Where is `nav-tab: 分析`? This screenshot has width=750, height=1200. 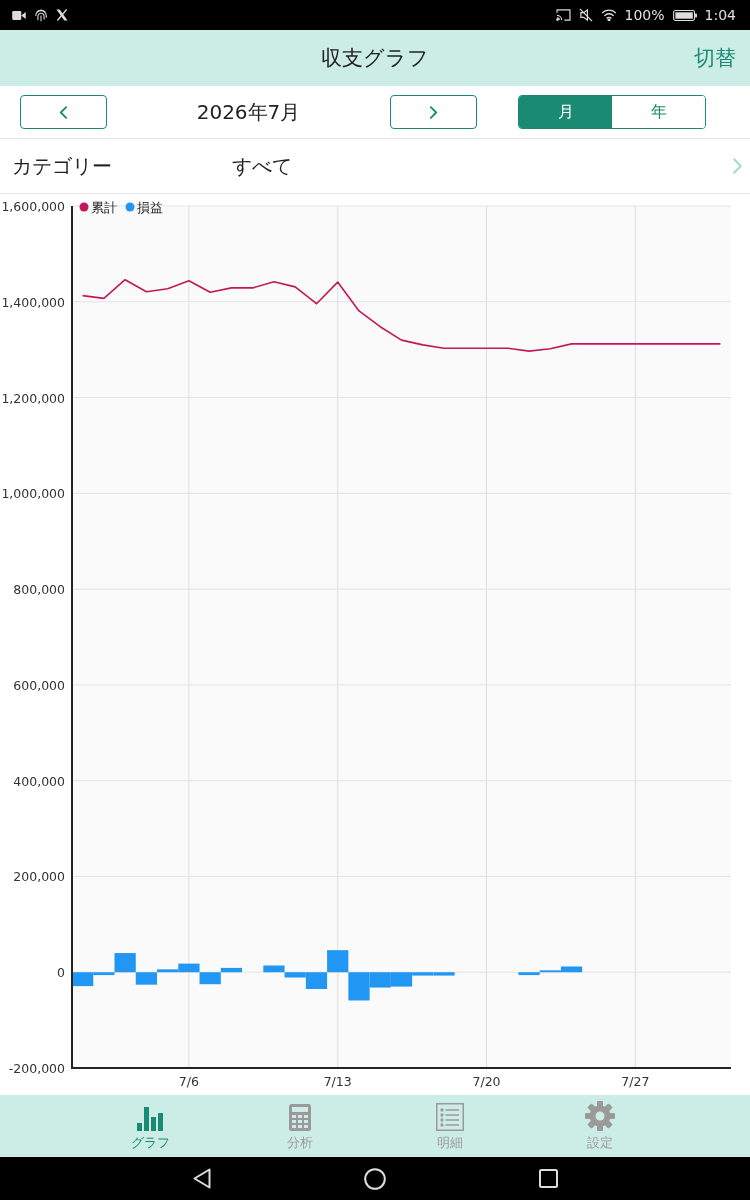
nav-tab: 分析 is located at coordinates (300, 1126).